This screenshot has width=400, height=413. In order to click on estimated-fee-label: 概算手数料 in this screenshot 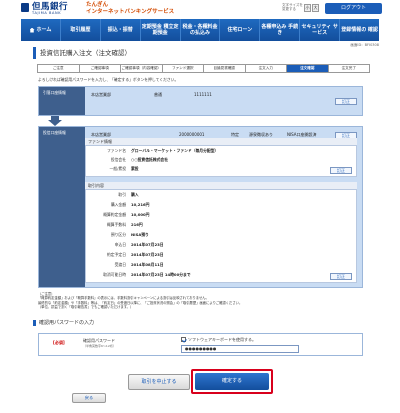, I will do `click(116, 224)`.